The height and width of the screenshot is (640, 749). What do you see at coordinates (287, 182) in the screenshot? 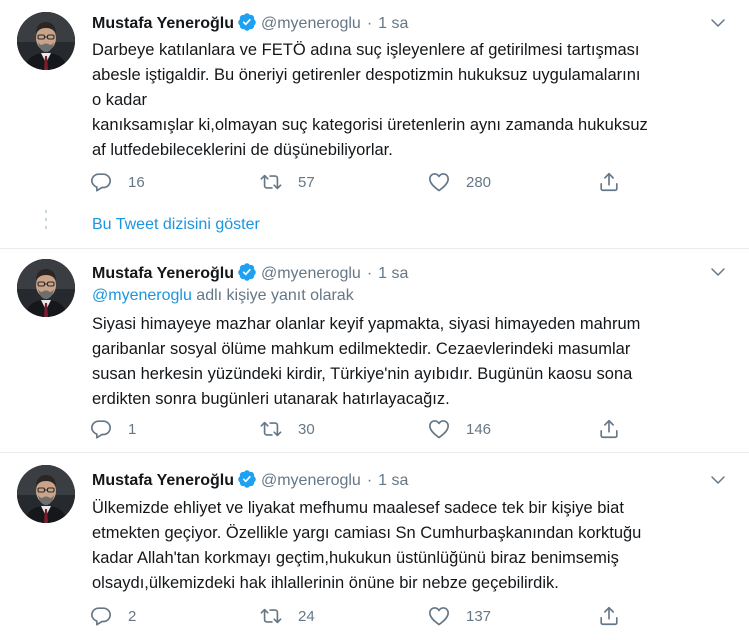
I see `retweet-button: 57` at bounding box center [287, 182].